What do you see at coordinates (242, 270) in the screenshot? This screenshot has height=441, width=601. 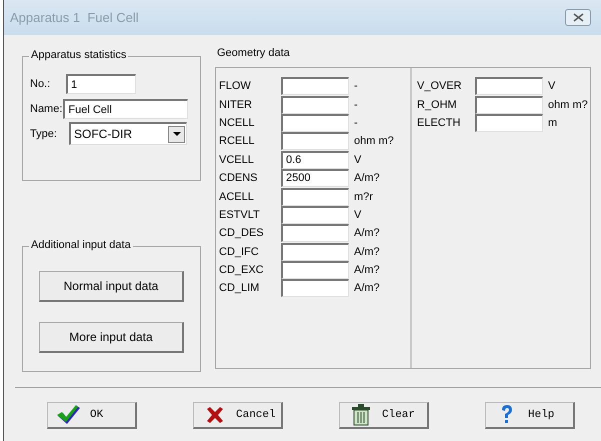 I see `parameter-label: CD_EXC` at bounding box center [242, 270].